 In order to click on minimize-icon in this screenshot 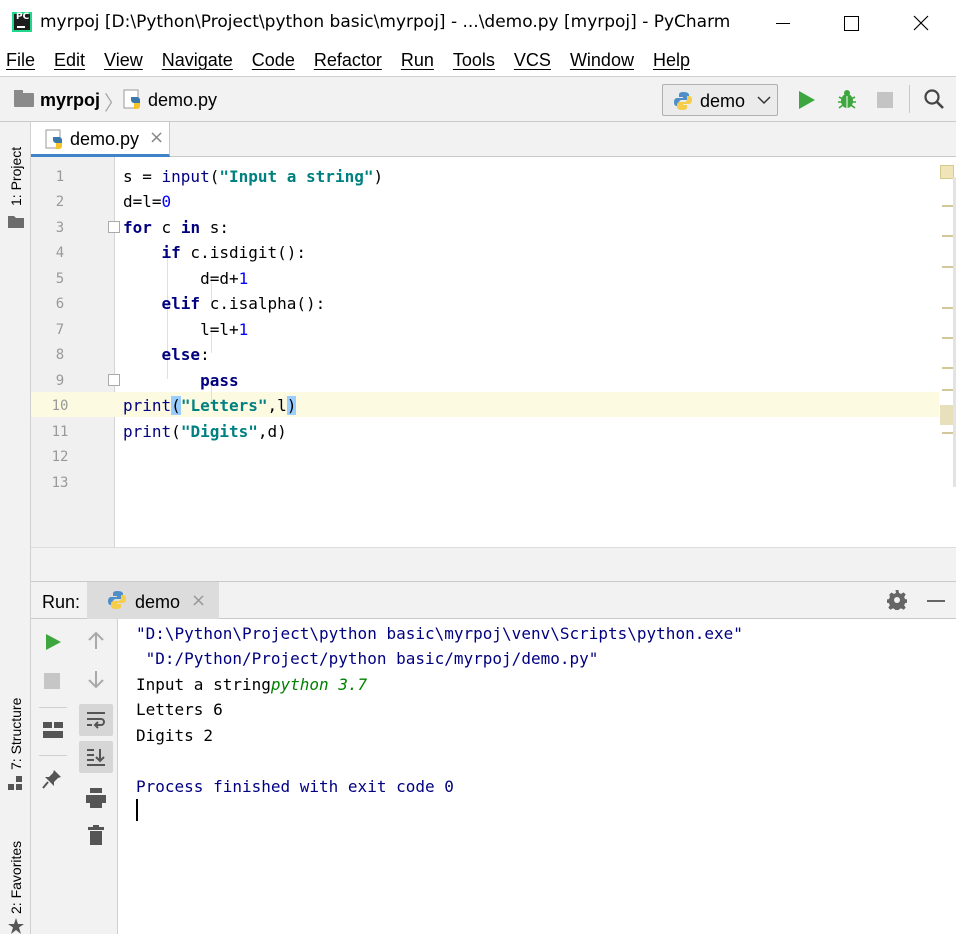, I will do `click(783, 23)`.